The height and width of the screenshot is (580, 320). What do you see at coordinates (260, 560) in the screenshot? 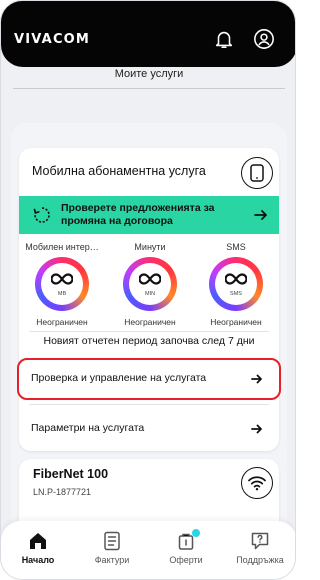
I see `nav-support-label: Поддръжка` at bounding box center [260, 560].